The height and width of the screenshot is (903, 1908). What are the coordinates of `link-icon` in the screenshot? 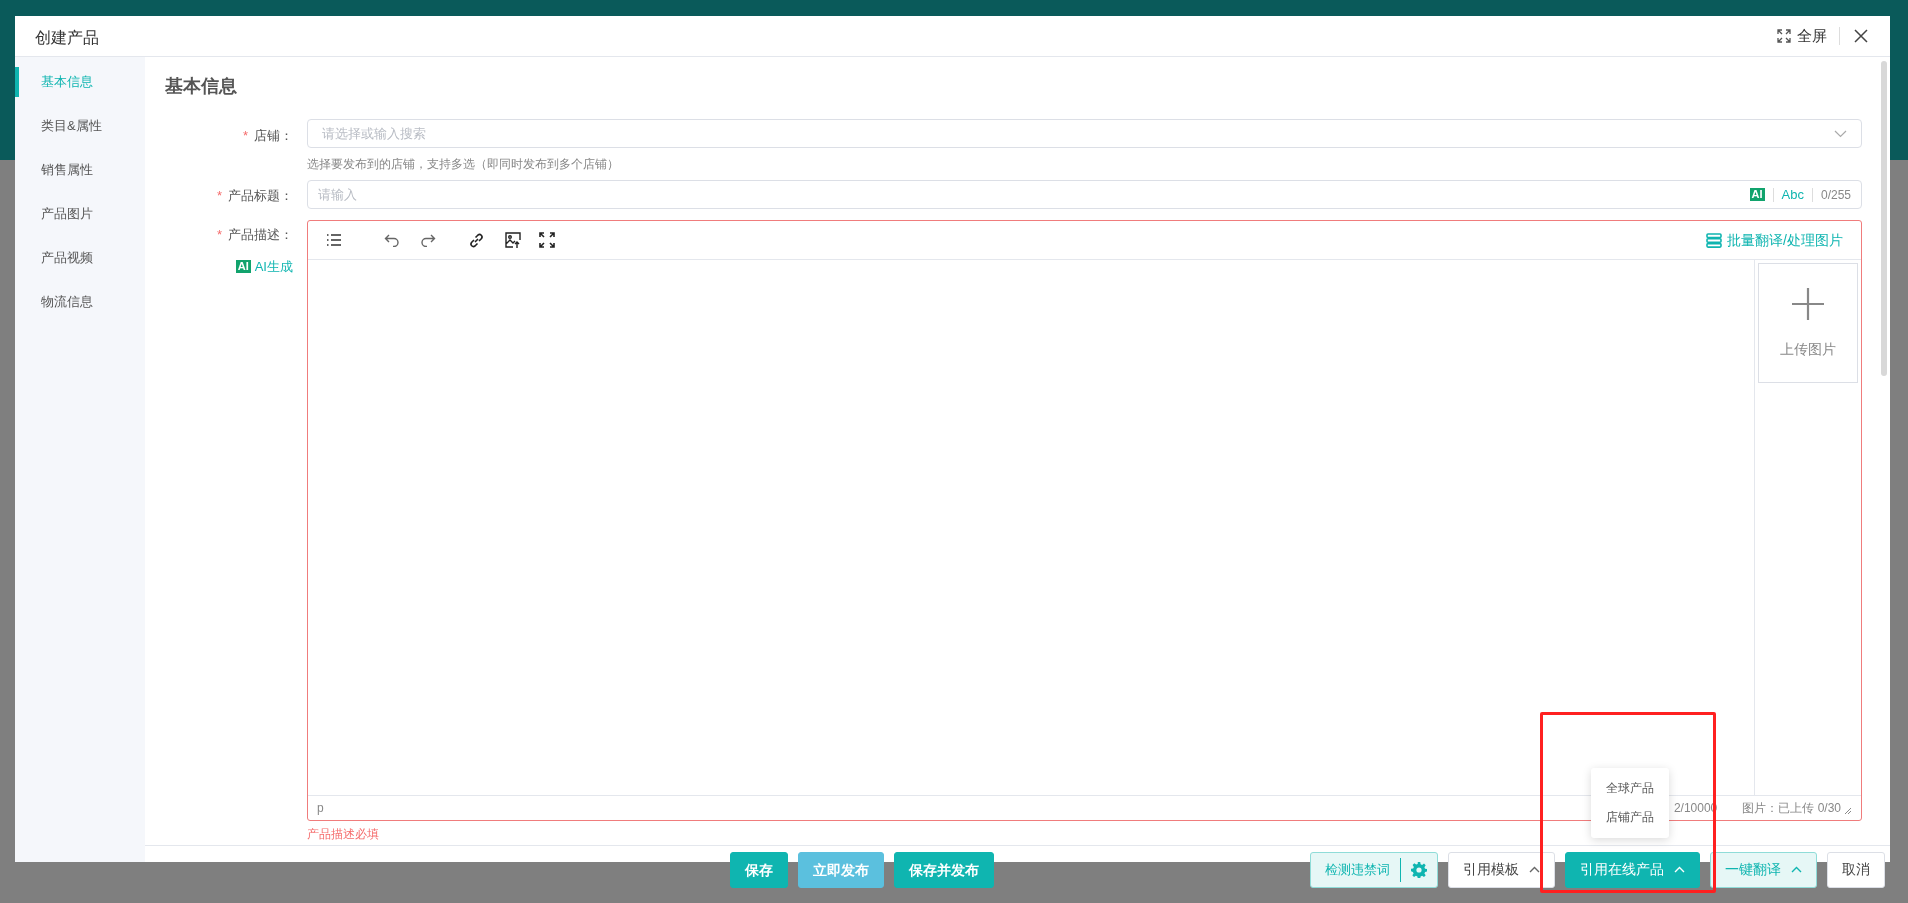 It's located at (476, 240).